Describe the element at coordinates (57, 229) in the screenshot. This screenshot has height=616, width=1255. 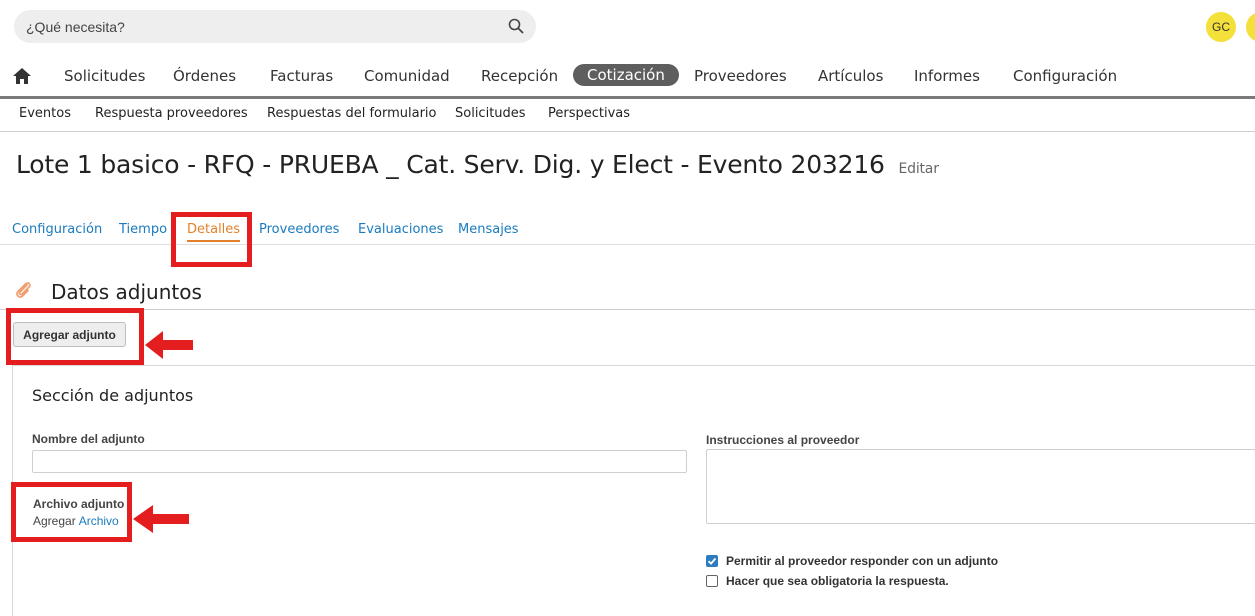
I see `tab-configuracion: Configuración` at that location.